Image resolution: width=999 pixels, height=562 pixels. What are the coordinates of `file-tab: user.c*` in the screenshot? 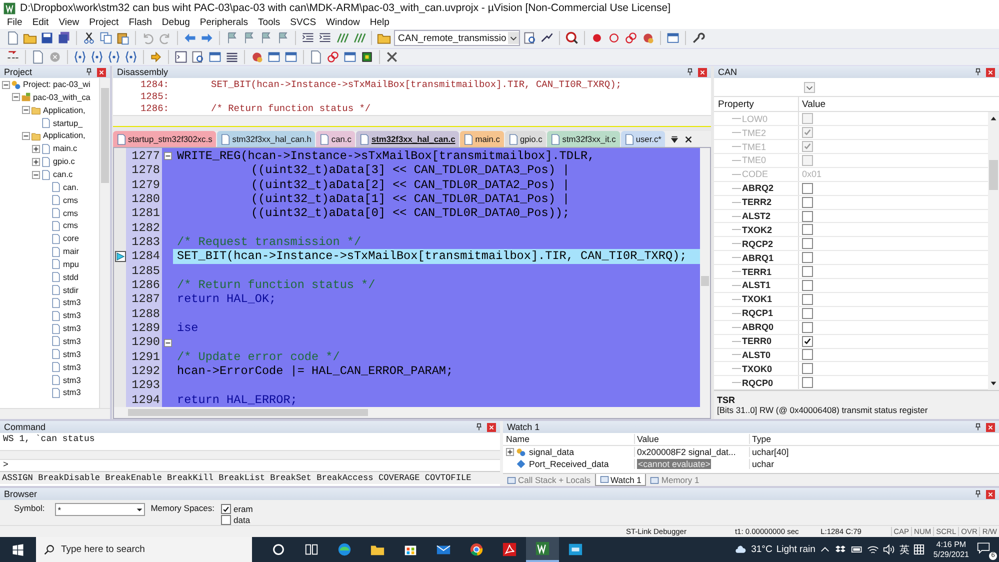 It's located at (643, 139).